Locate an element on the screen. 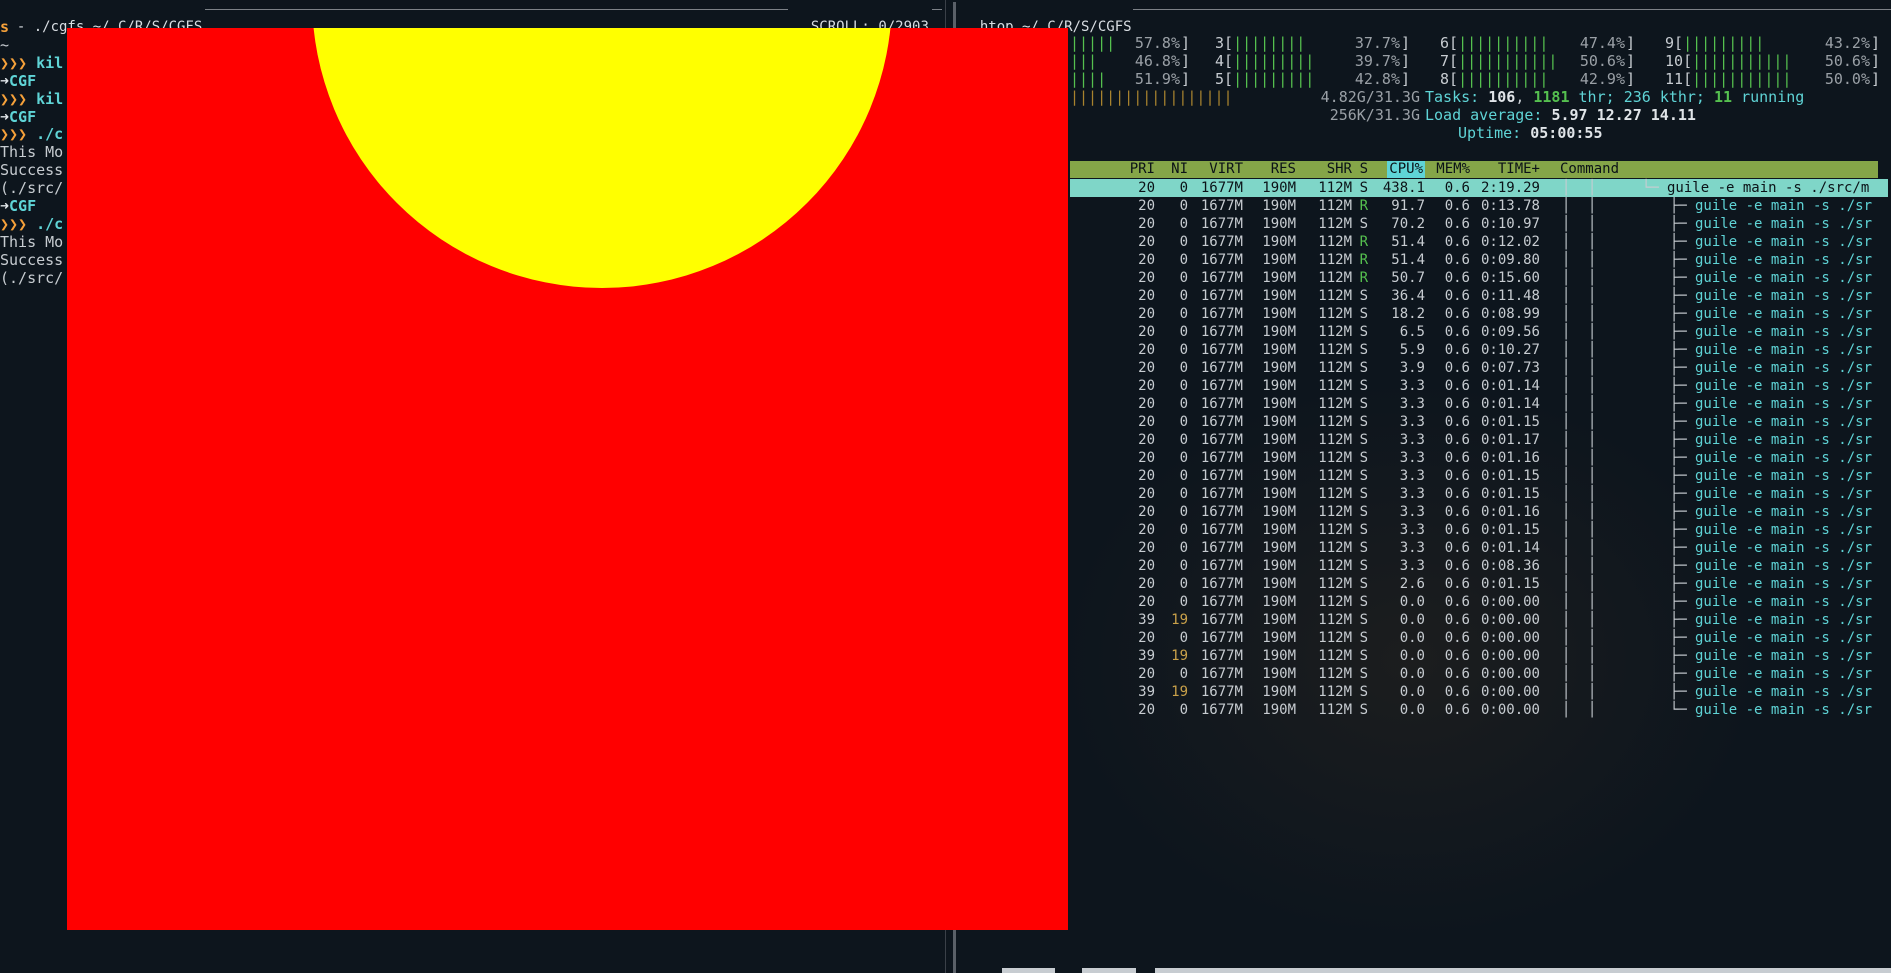 The height and width of the screenshot is (973, 1891). column-header-shr: SHR is located at coordinates (1339, 169).